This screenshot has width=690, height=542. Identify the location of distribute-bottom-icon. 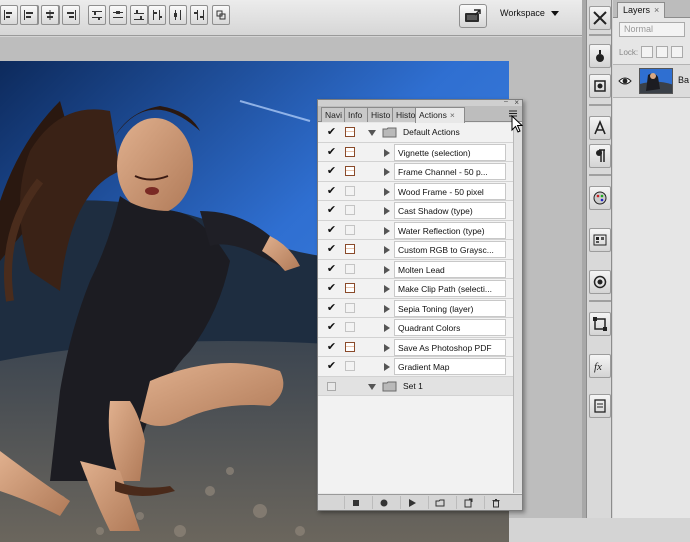
(139, 15).